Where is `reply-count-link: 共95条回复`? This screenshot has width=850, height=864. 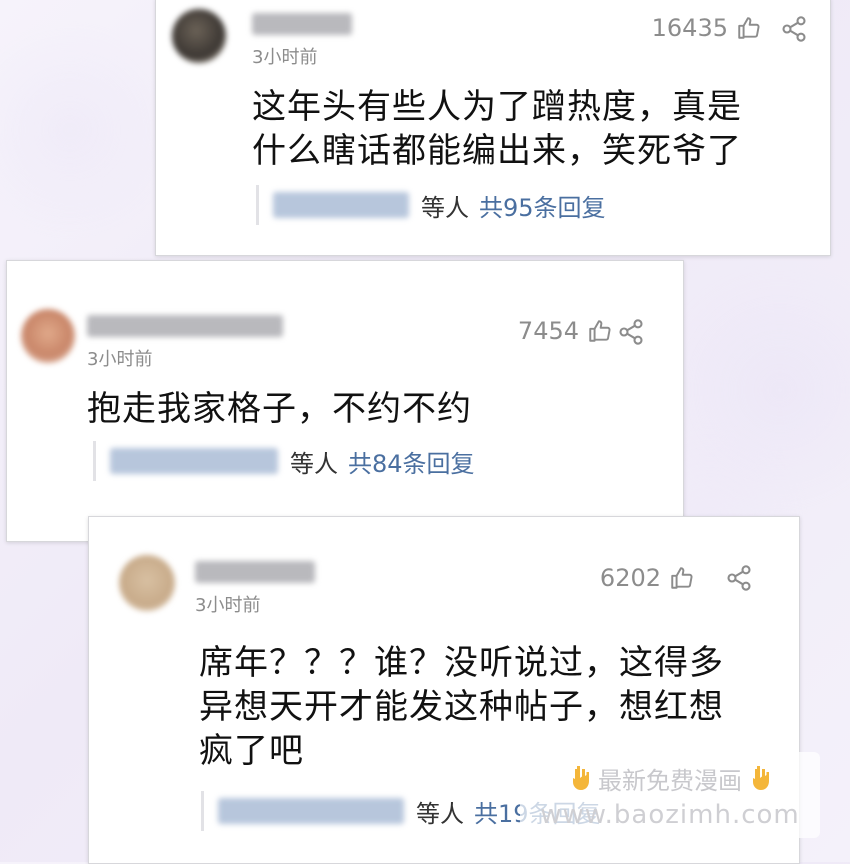
reply-count-link: 共95条回复 is located at coordinates (542, 205).